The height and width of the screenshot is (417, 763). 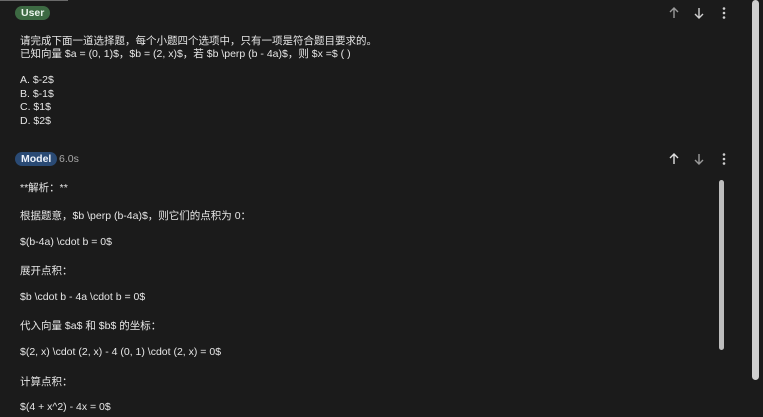 I want to click on user-option-b: B. $-1$, so click(x=37, y=94).